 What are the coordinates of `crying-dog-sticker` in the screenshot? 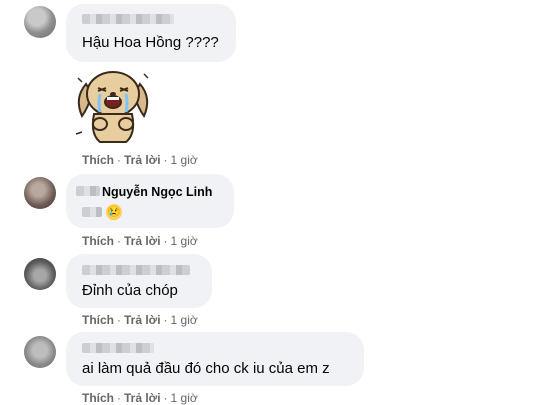 It's located at (112, 107).